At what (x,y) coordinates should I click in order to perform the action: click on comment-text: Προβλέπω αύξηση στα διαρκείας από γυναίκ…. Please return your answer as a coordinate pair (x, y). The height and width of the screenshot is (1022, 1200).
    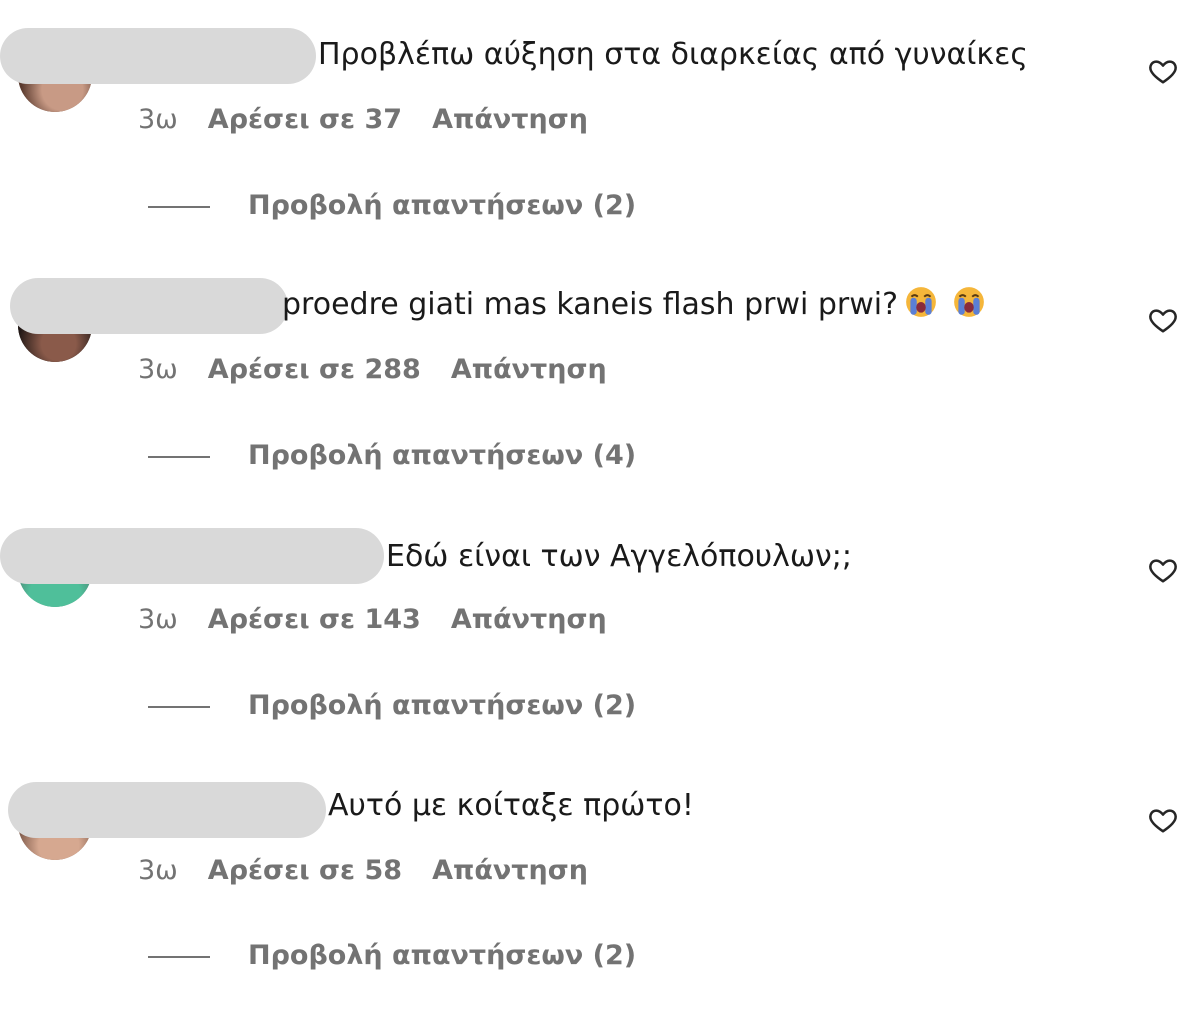
    Looking at the image, I should click on (673, 54).